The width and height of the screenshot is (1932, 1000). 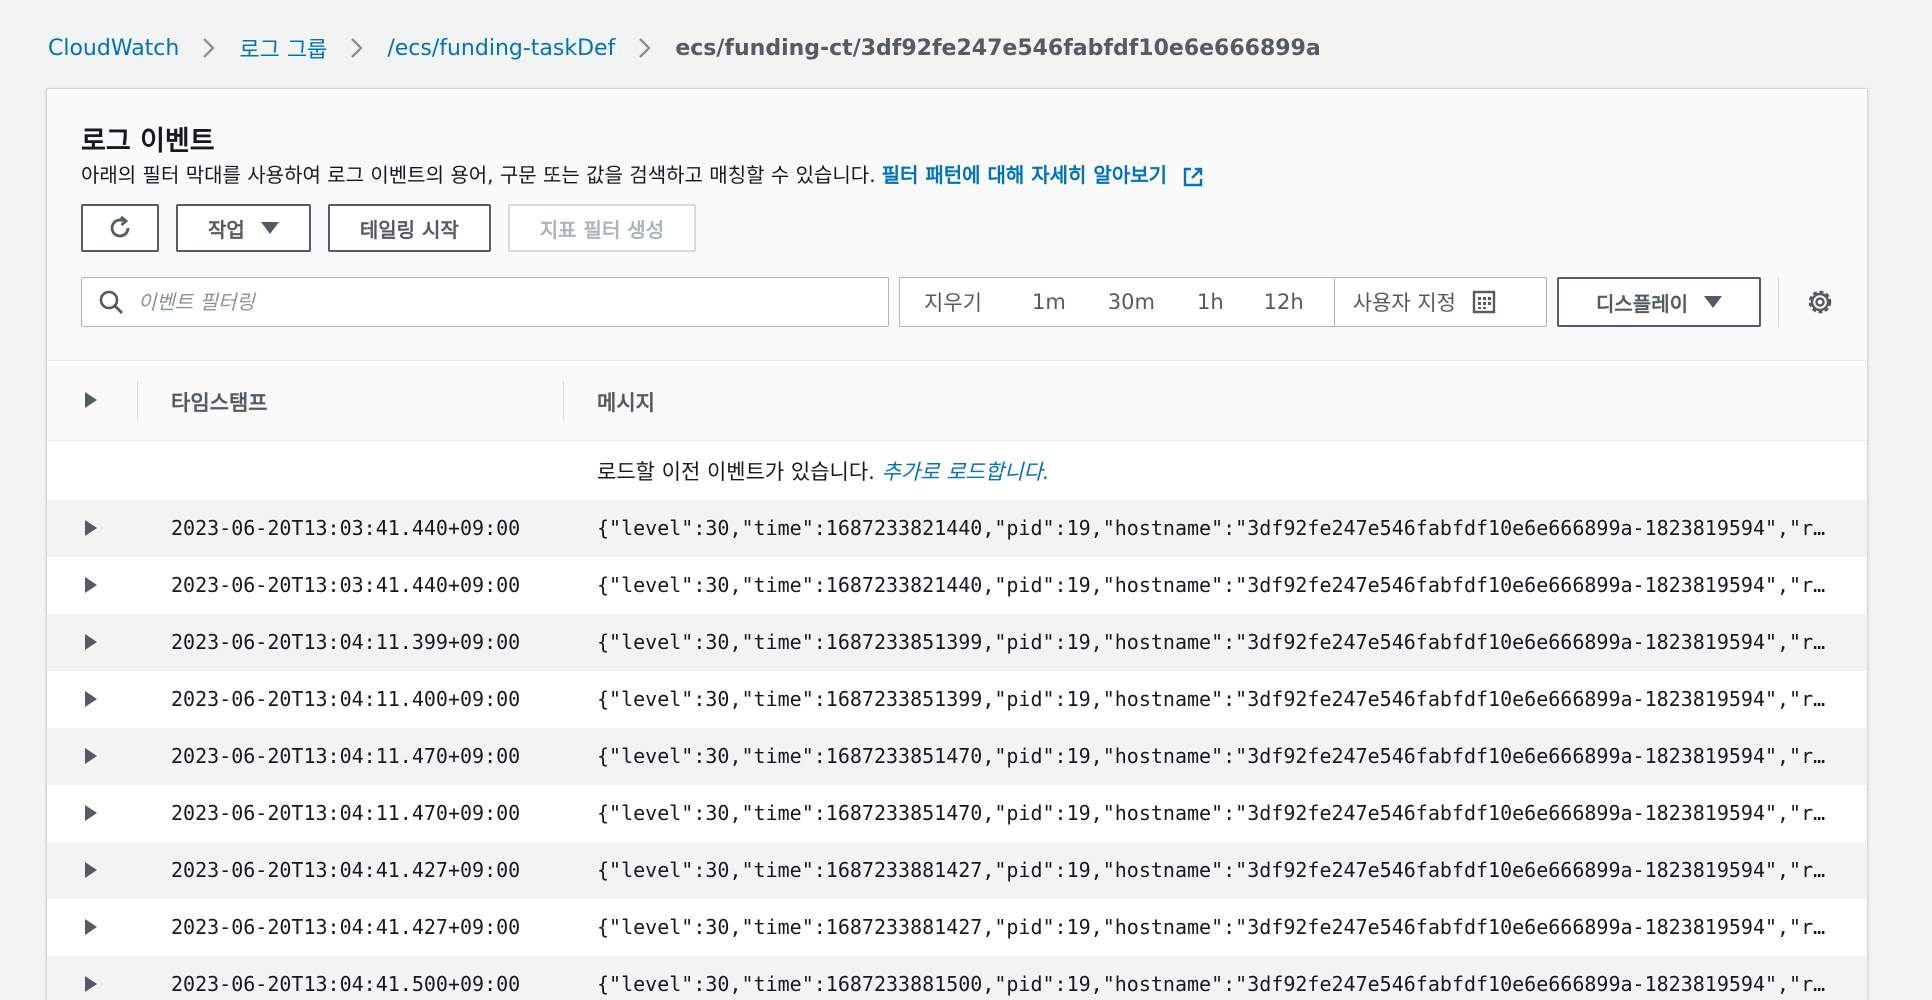 I want to click on actions-button: 작업, so click(x=243, y=228).